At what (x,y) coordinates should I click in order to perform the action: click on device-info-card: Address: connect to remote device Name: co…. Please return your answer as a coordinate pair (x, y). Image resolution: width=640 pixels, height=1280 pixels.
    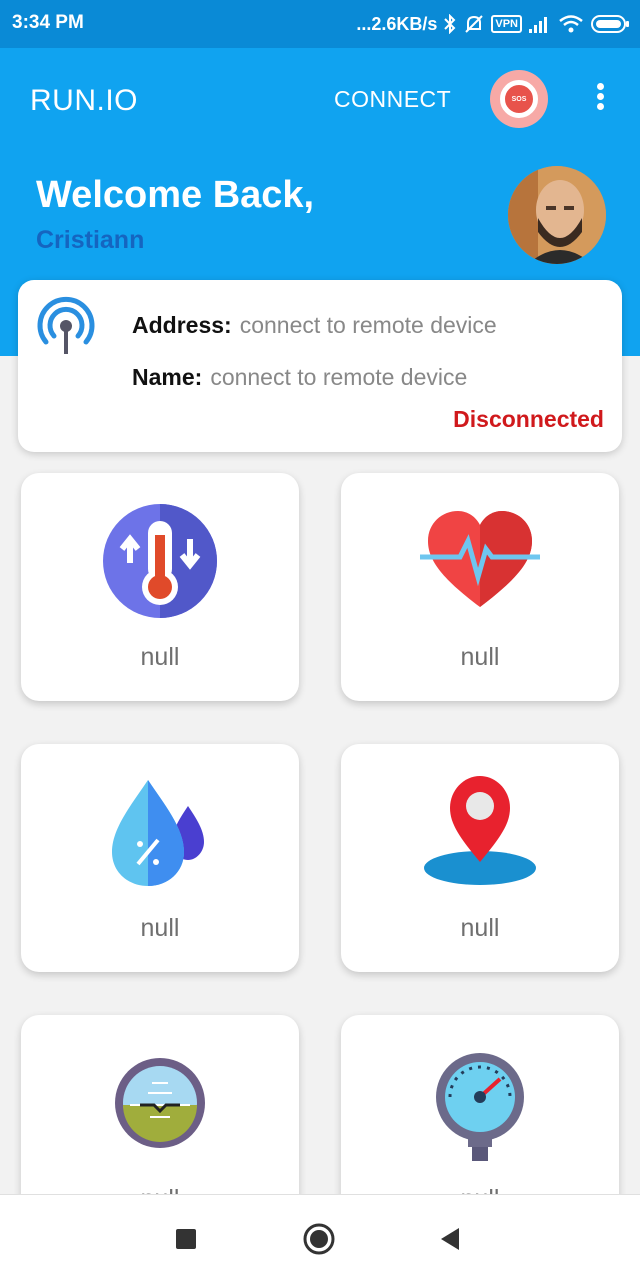
    Looking at the image, I should click on (320, 366).